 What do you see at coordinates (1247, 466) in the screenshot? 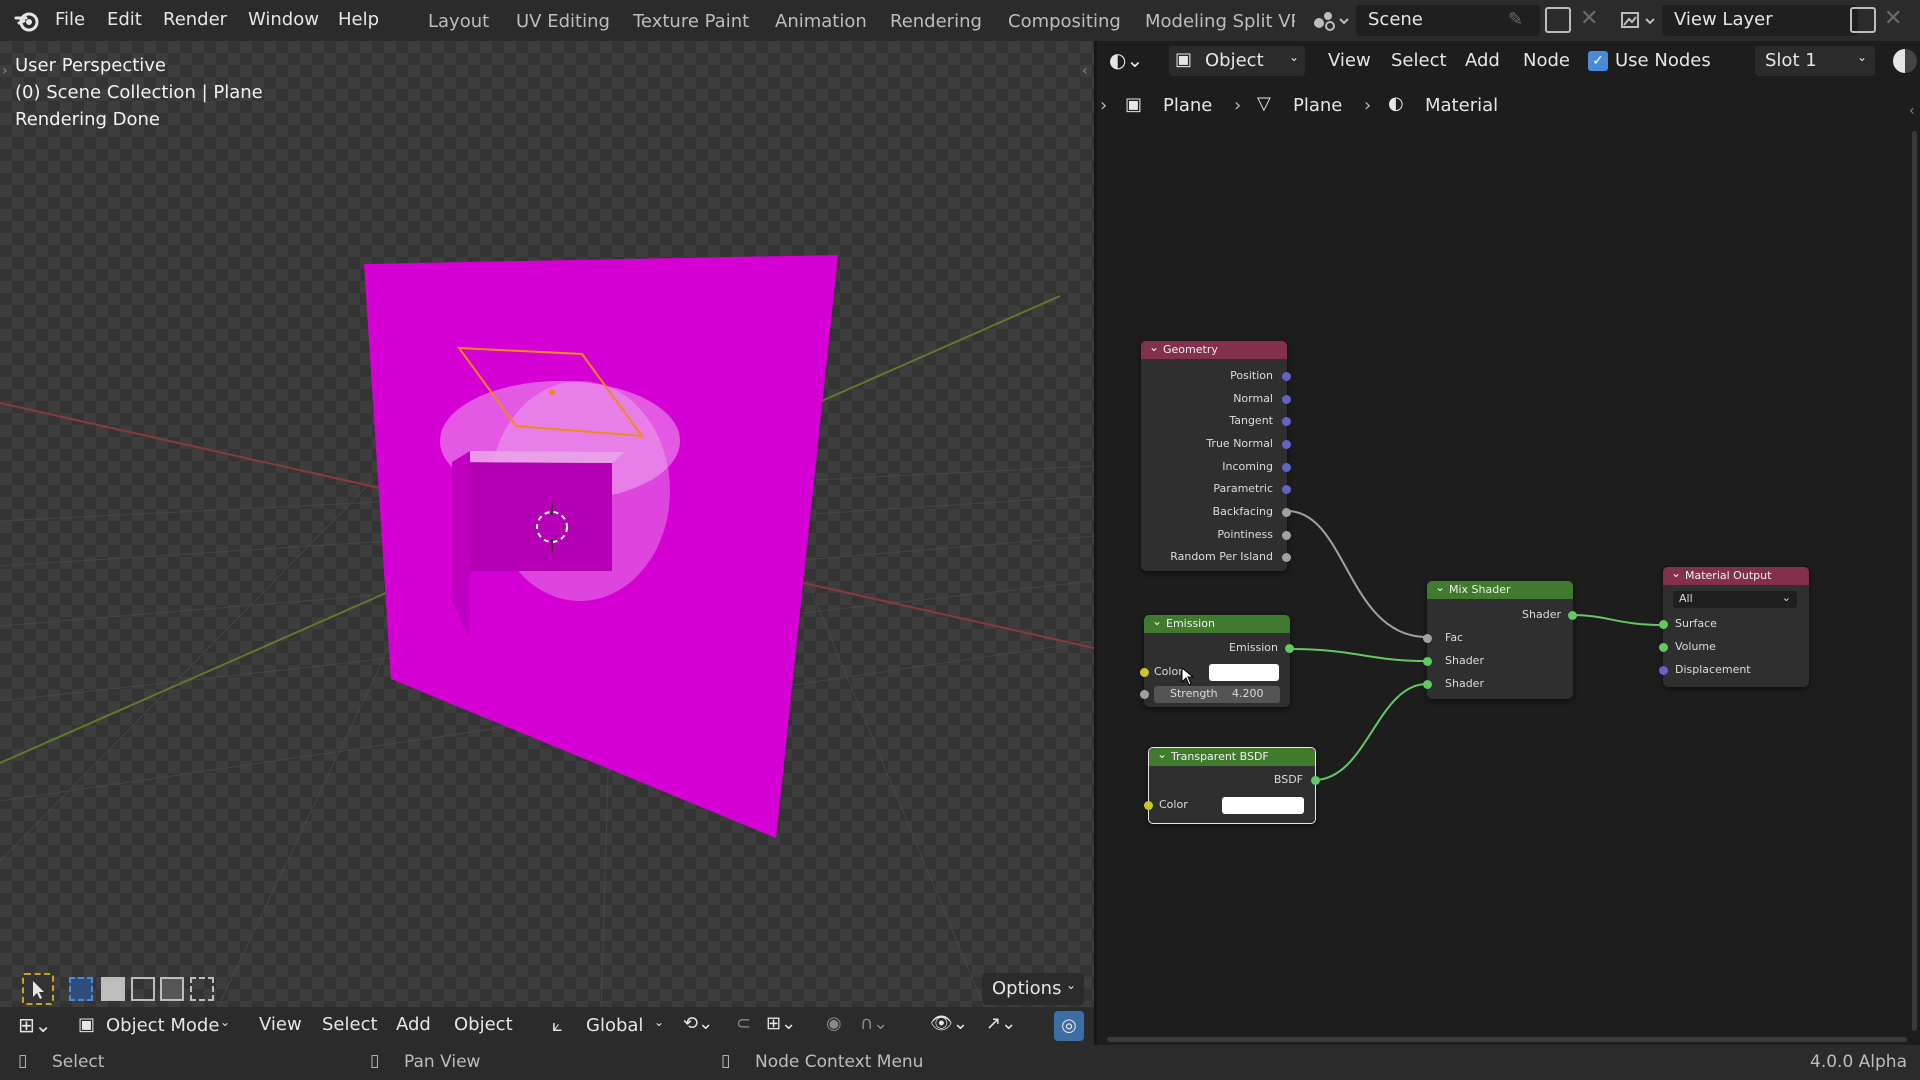
I see `output-incoming: Incoming` at bounding box center [1247, 466].